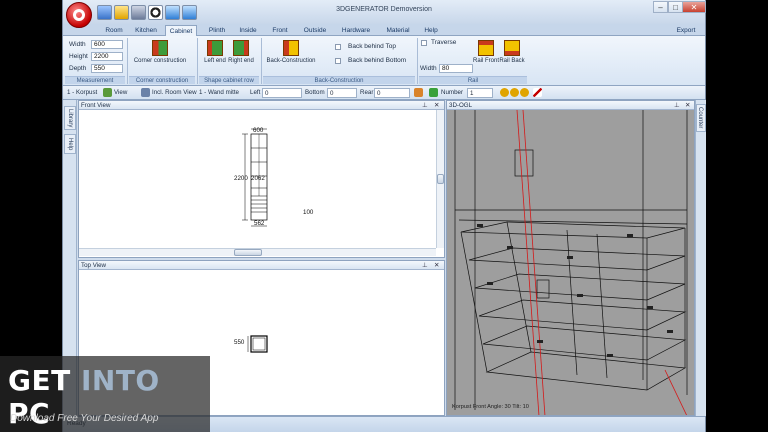 This screenshot has height=432, width=768. What do you see at coordinates (431, 30) in the screenshot?
I see `tab-help: Help` at bounding box center [431, 30].